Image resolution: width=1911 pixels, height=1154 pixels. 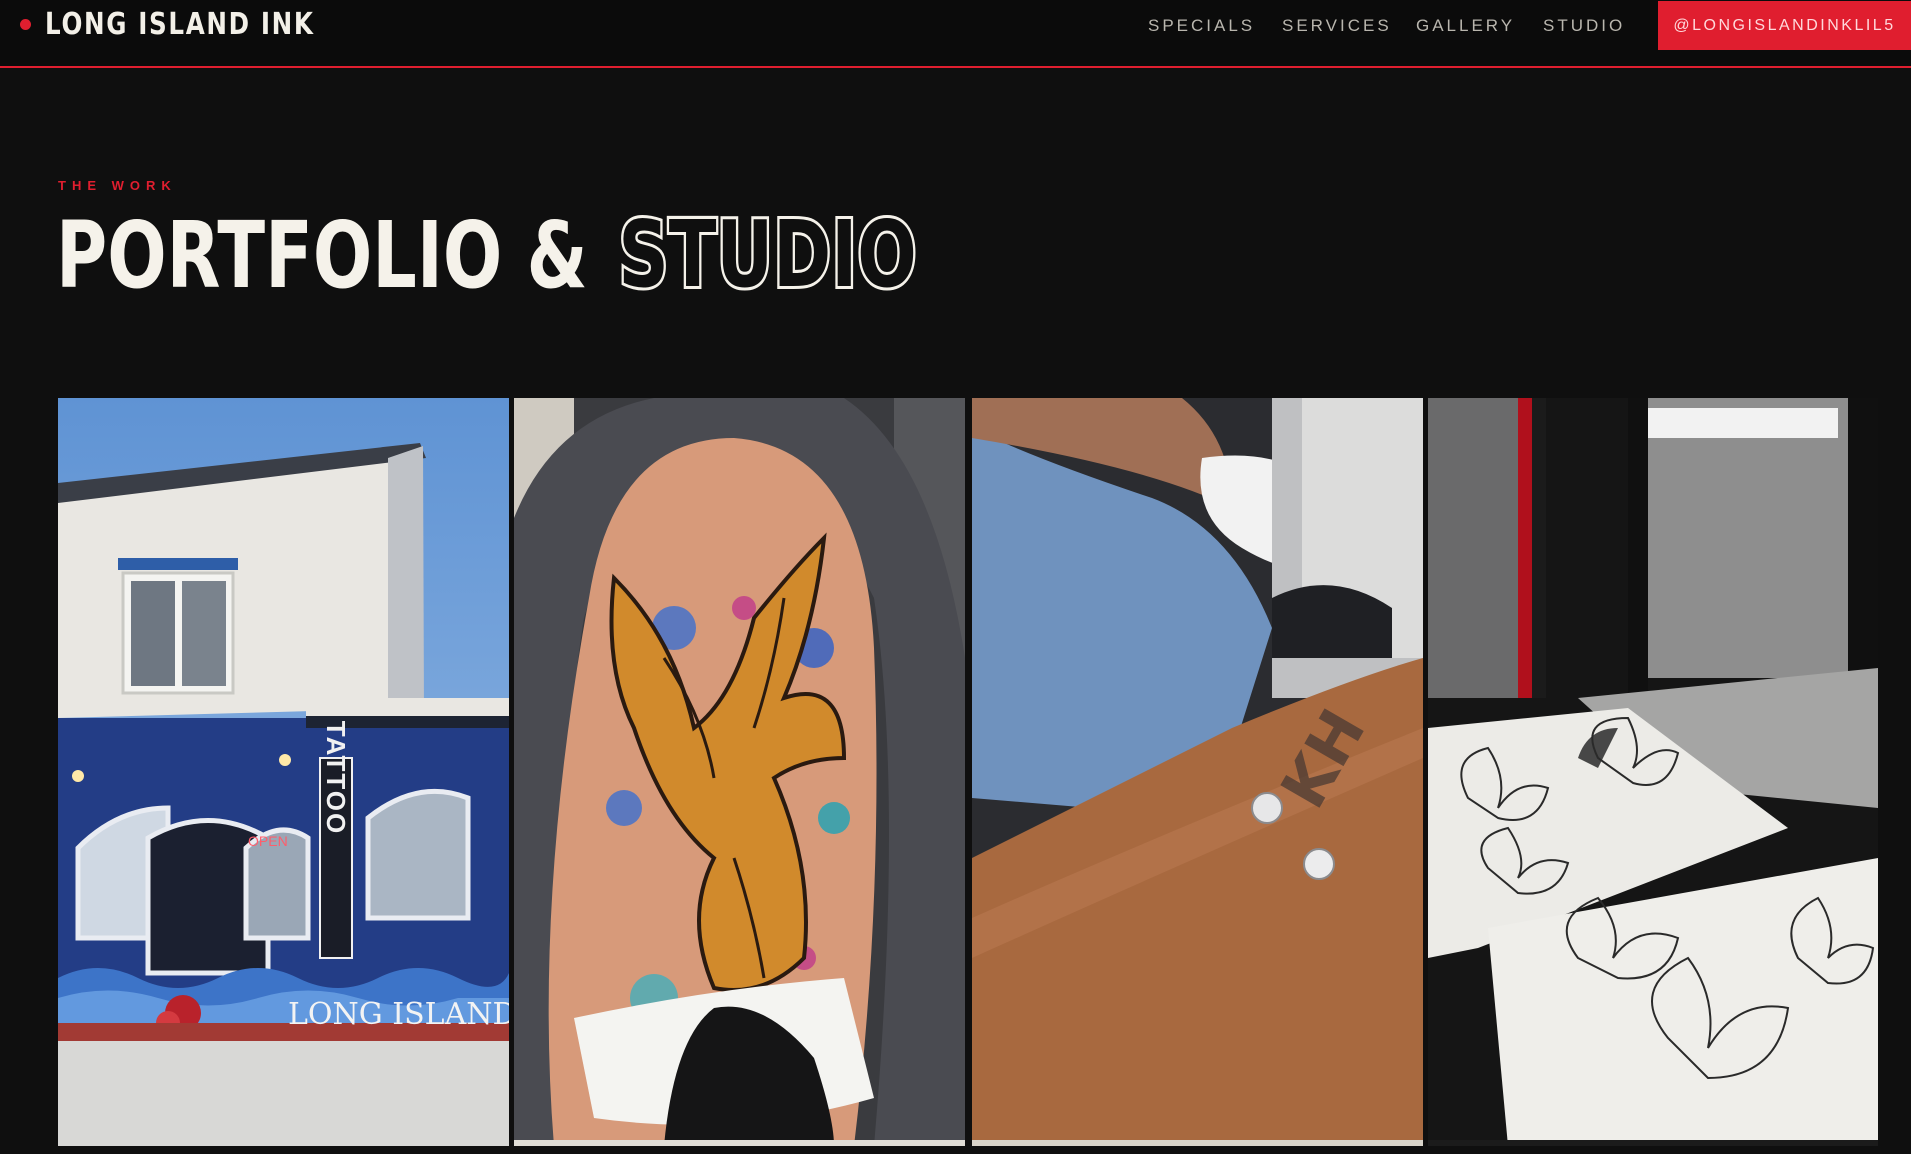 I want to click on brand-dot-icon, so click(x=25, y=24).